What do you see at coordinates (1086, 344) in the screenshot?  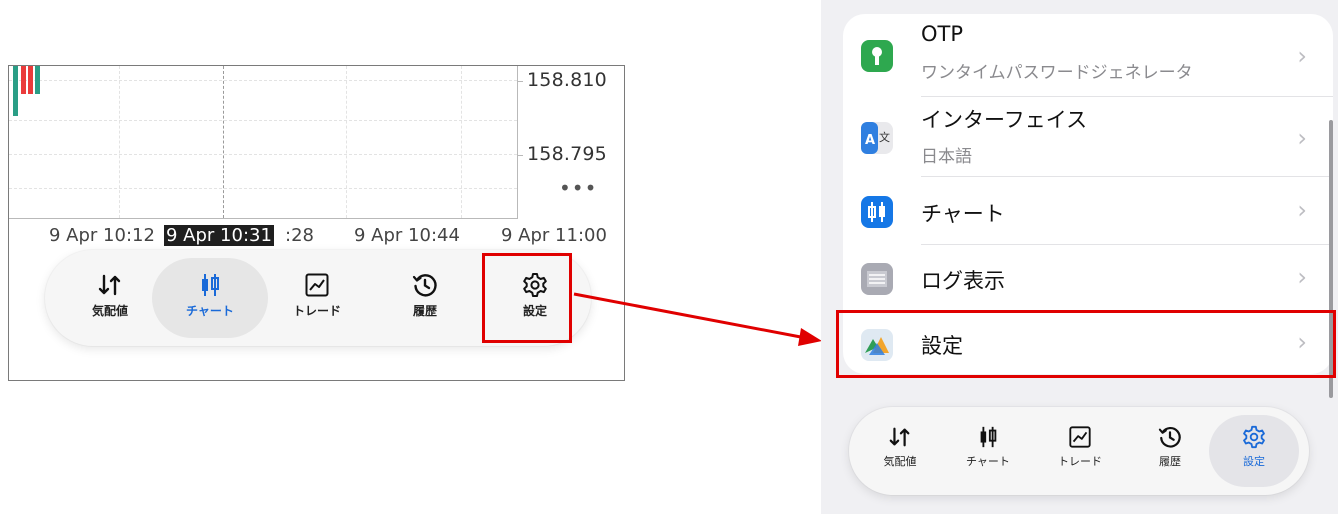 I see `highlight-box-settings-row` at bounding box center [1086, 344].